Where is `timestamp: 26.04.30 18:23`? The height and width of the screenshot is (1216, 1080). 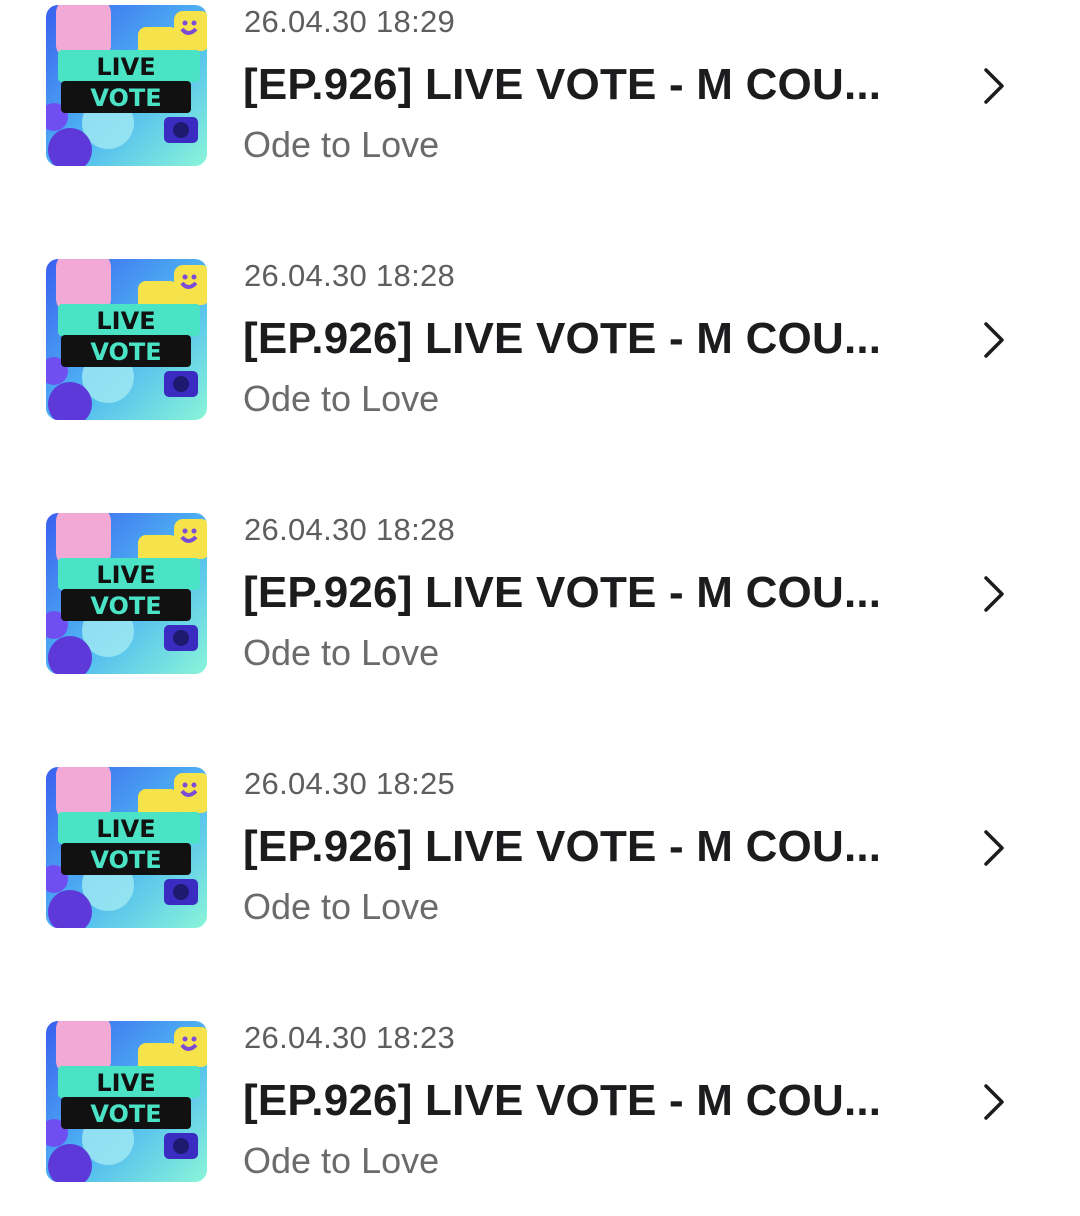
timestamp: 26.04.30 18:23 is located at coordinates (350, 1037).